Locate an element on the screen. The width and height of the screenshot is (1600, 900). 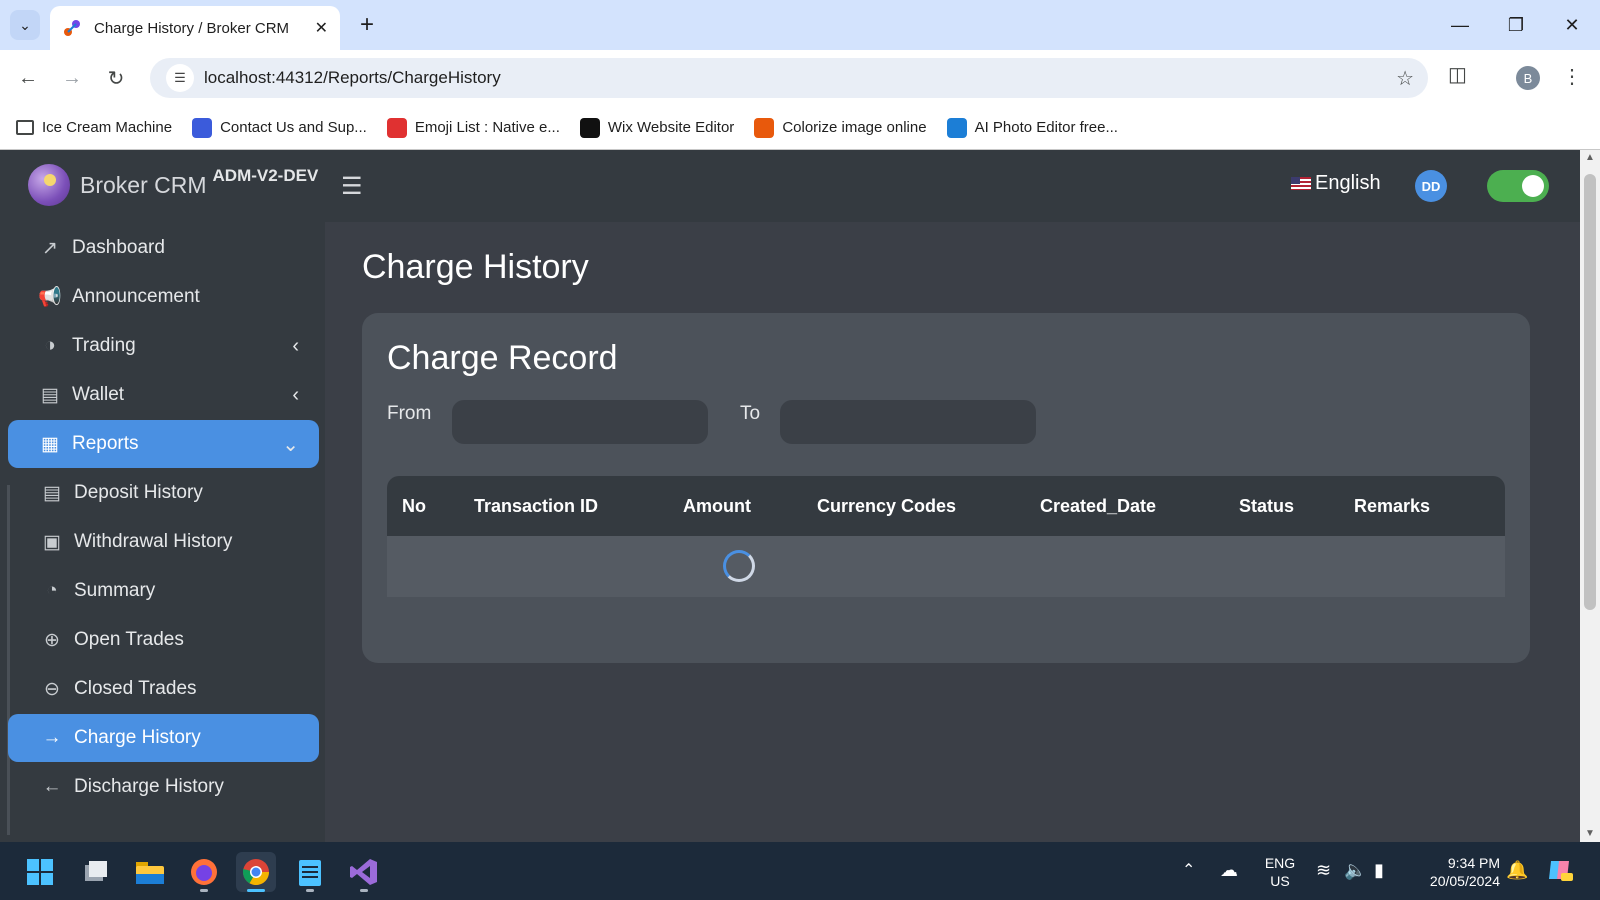
page-scrollbar: ▲ ▼ is located at coordinates (1590, 496).